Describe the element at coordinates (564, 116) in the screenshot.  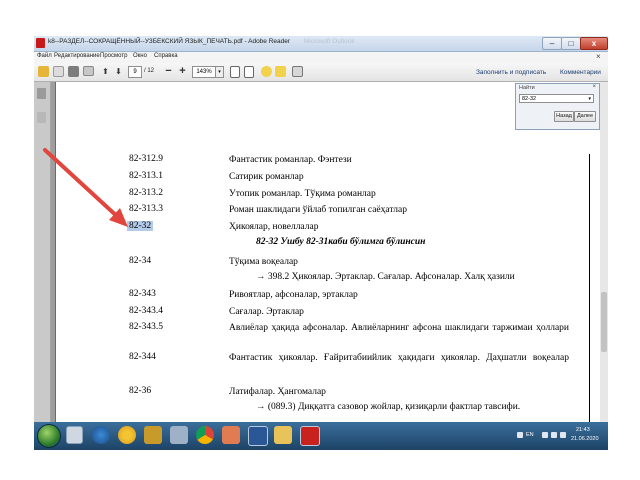
I see `find-back-button: Назад` at that location.